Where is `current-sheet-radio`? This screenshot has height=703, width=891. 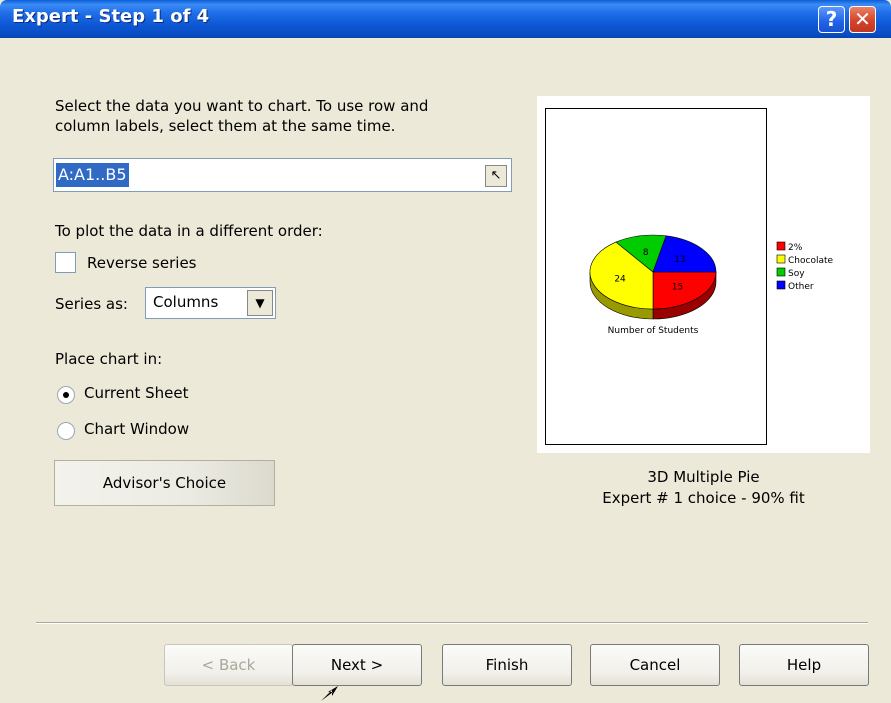
current-sheet-radio is located at coordinates (66, 395).